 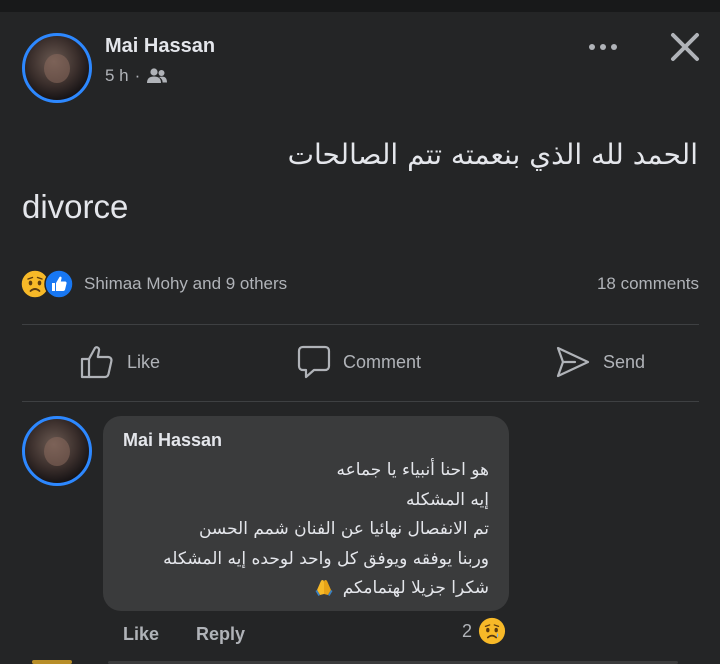 What do you see at coordinates (185, 284) in the screenshot?
I see `reactions-label: Shimaa Mohy and 9 others` at bounding box center [185, 284].